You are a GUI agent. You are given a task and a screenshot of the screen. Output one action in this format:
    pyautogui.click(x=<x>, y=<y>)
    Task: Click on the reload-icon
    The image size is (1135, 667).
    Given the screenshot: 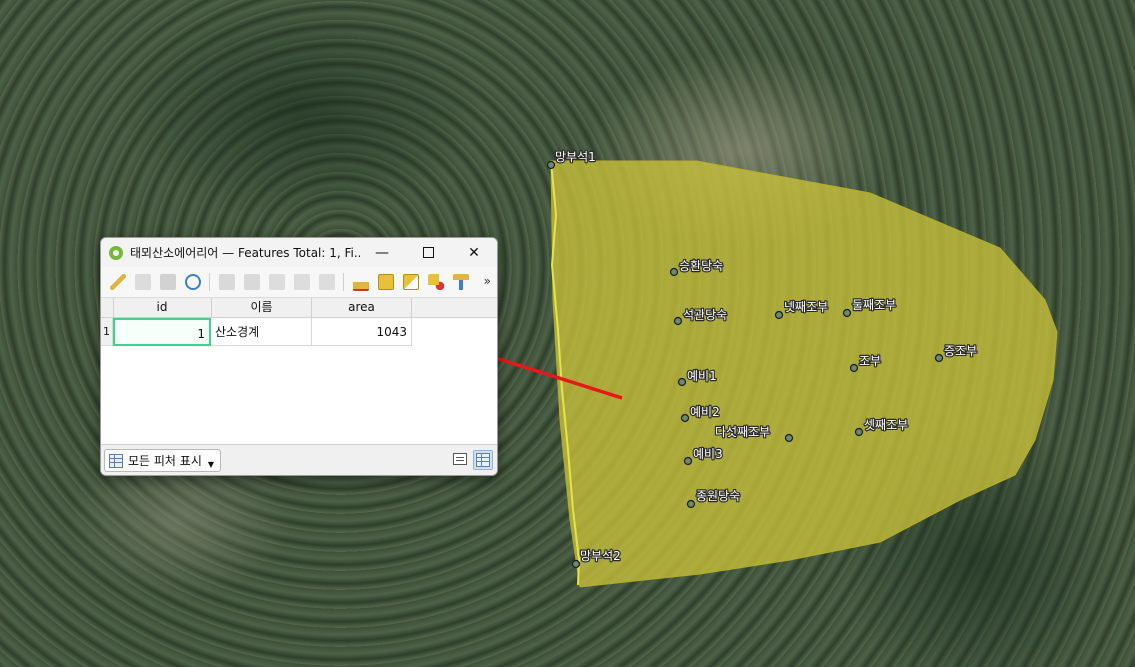 What is the action you would take?
    pyautogui.click(x=193, y=282)
    